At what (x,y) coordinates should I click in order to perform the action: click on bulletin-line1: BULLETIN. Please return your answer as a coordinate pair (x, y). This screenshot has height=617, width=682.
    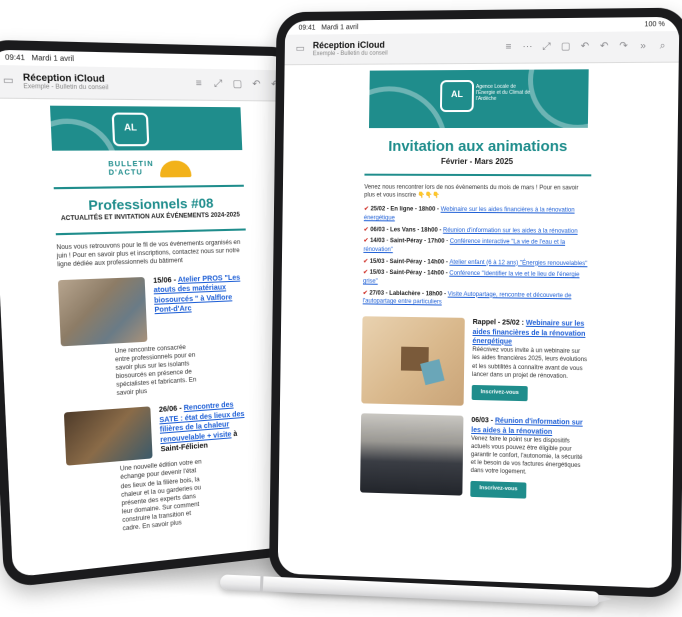
    Looking at the image, I should click on (131, 165).